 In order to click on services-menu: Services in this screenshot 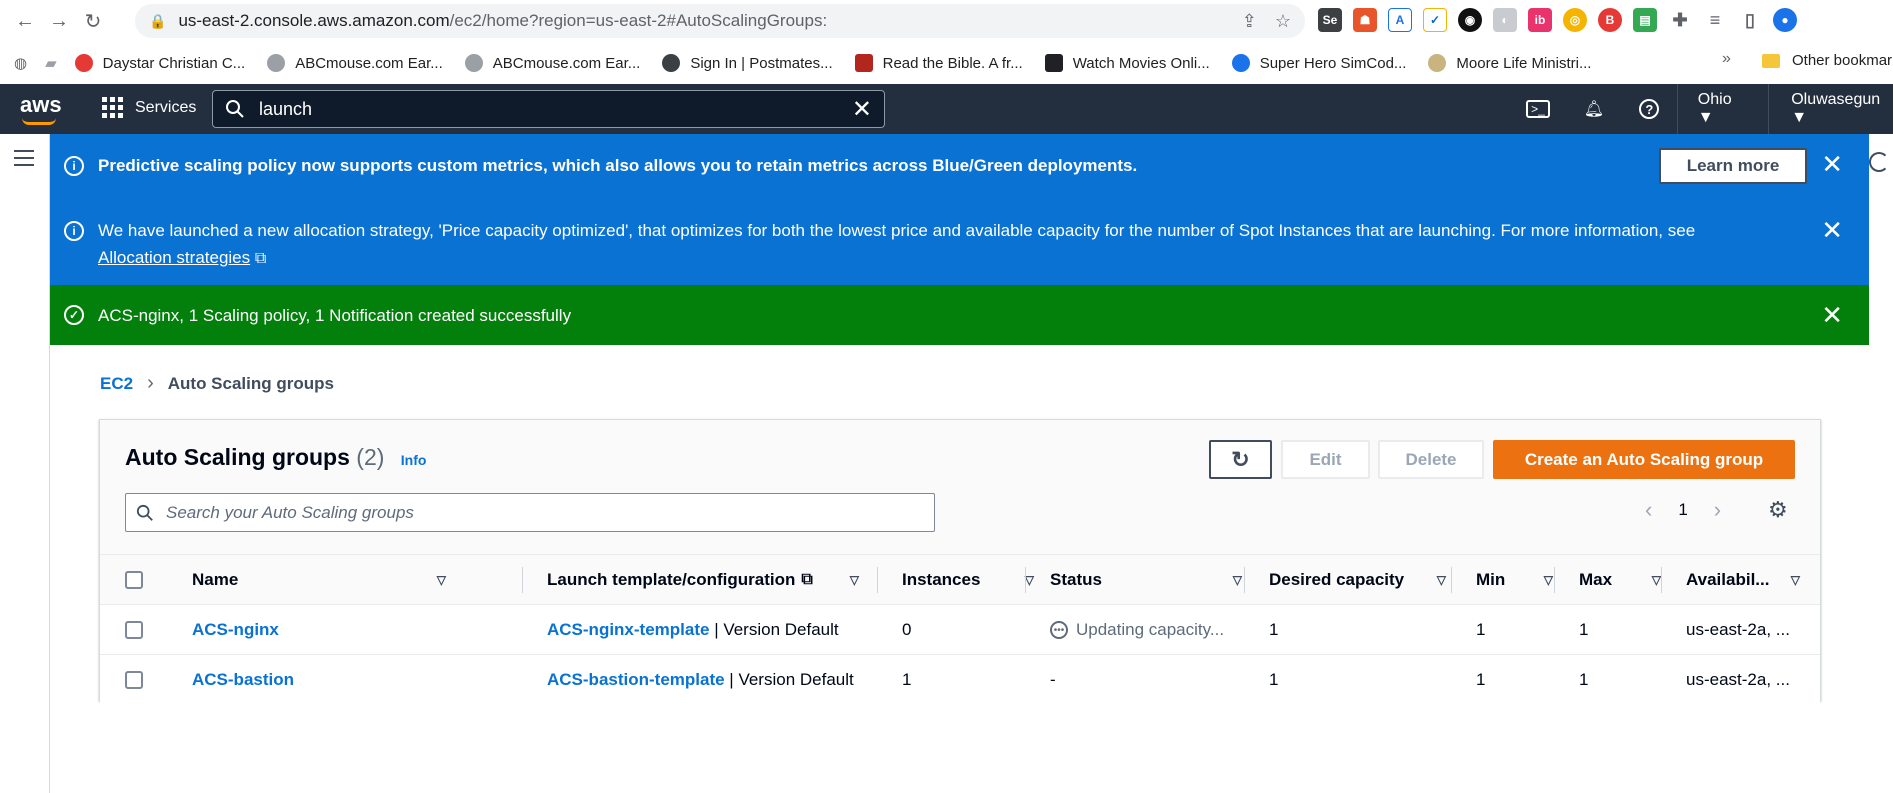, I will do `click(149, 107)`.